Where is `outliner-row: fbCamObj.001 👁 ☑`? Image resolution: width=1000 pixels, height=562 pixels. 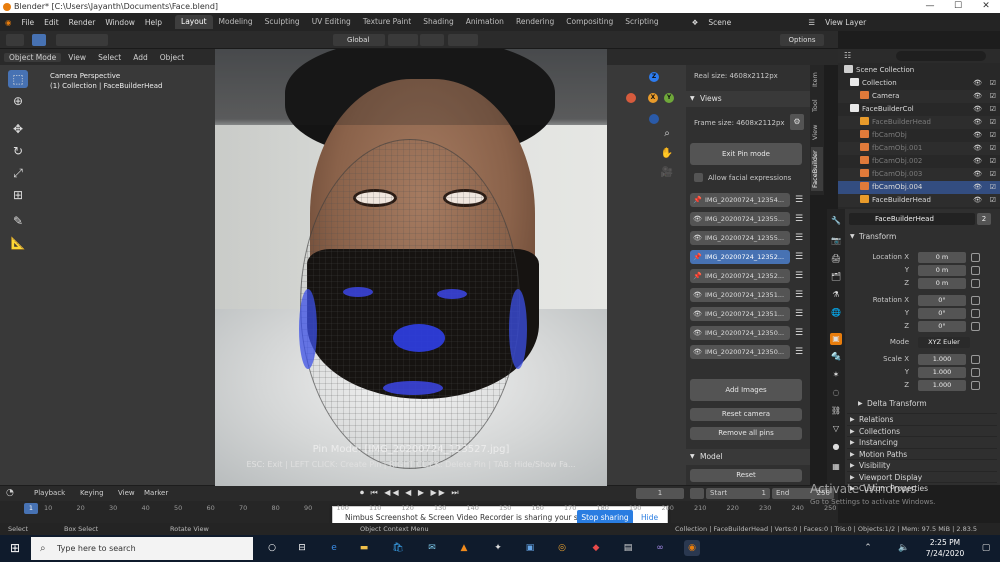
outliner-row: fbCamObj.001 👁 ☑ is located at coordinates (919, 148).